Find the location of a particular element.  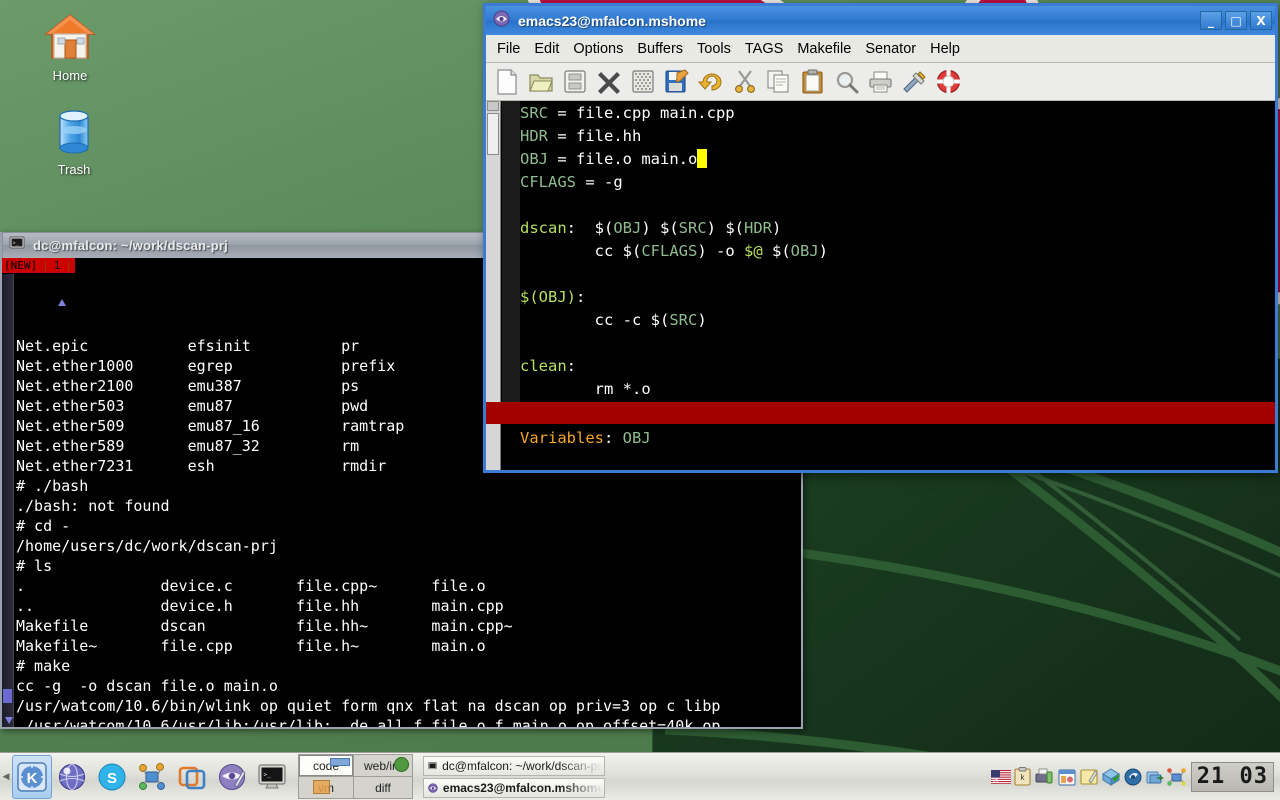

emacs-titlebar: emacs23@mfalcon.mshome _ □ X is located at coordinates (880, 20).